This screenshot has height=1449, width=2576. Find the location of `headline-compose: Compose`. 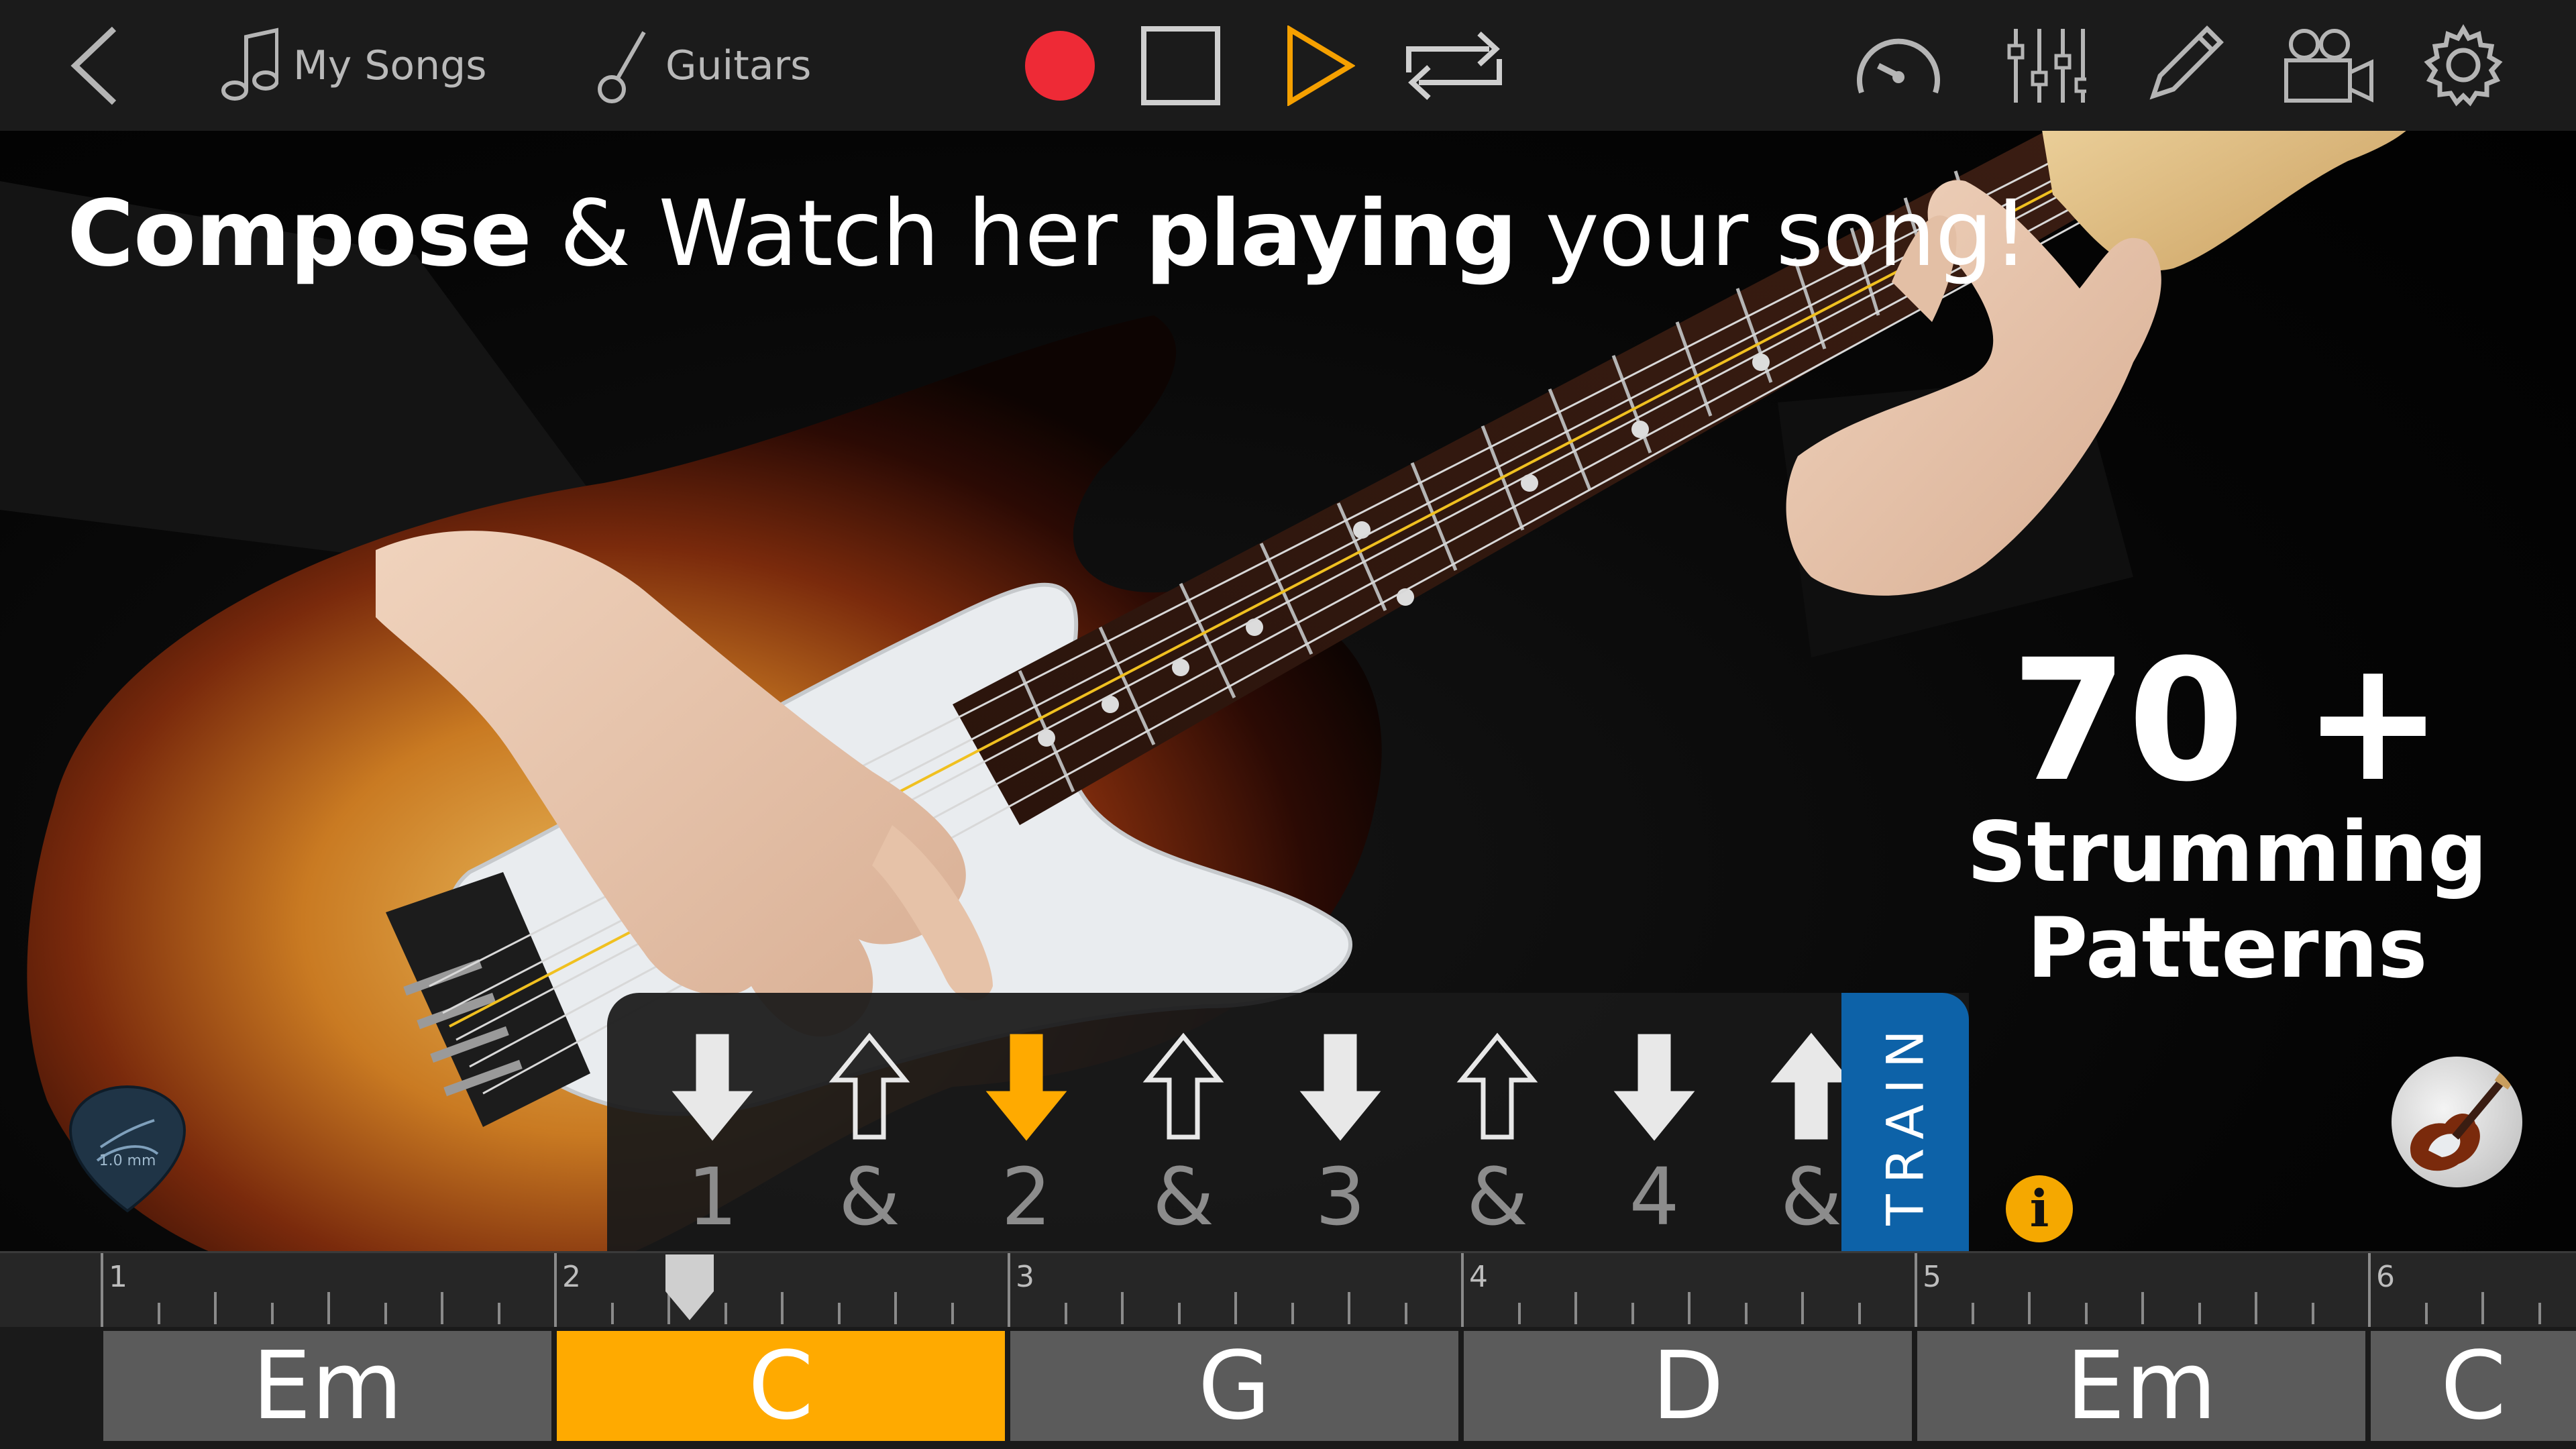

headline-compose: Compose is located at coordinates (299, 234).